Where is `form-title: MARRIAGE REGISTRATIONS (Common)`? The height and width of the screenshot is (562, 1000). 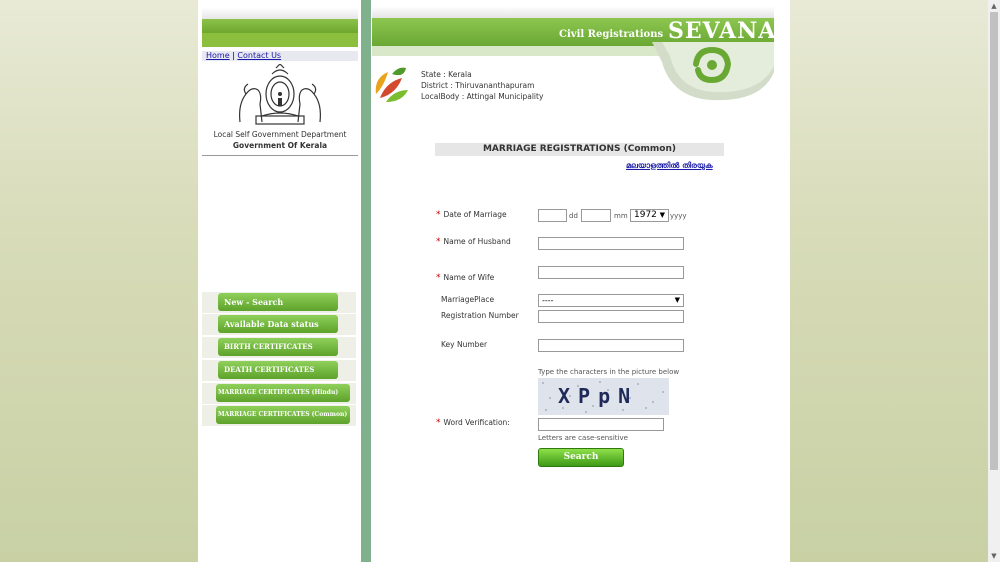
form-title: MARRIAGE REGISTRATIONS (Common) is located at coordinates (579, 149).